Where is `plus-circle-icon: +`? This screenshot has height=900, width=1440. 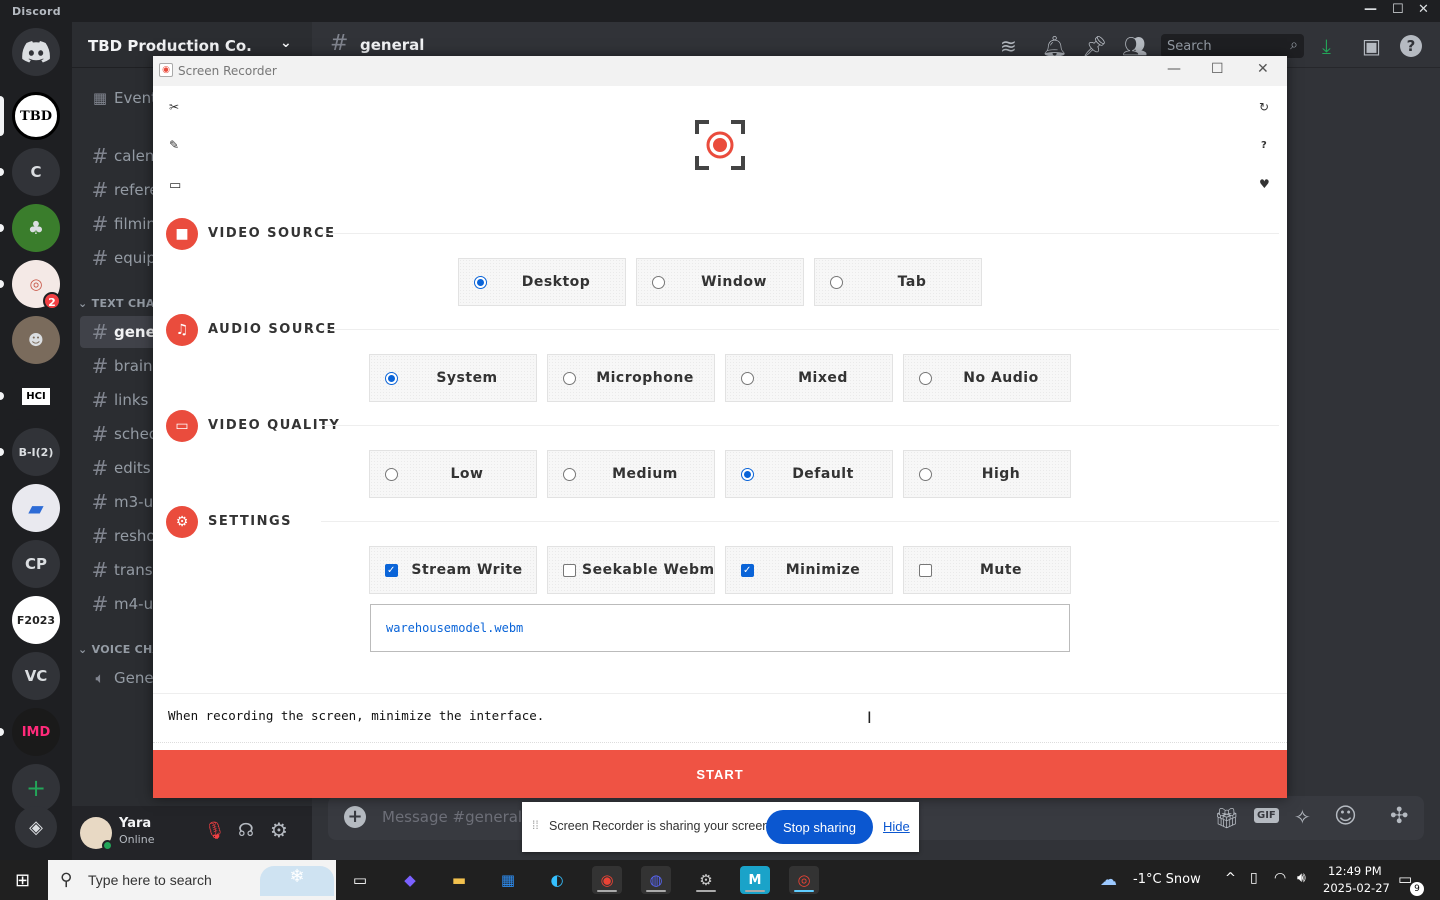
plus-circle-icon: + is located at coordinates (355, 817).